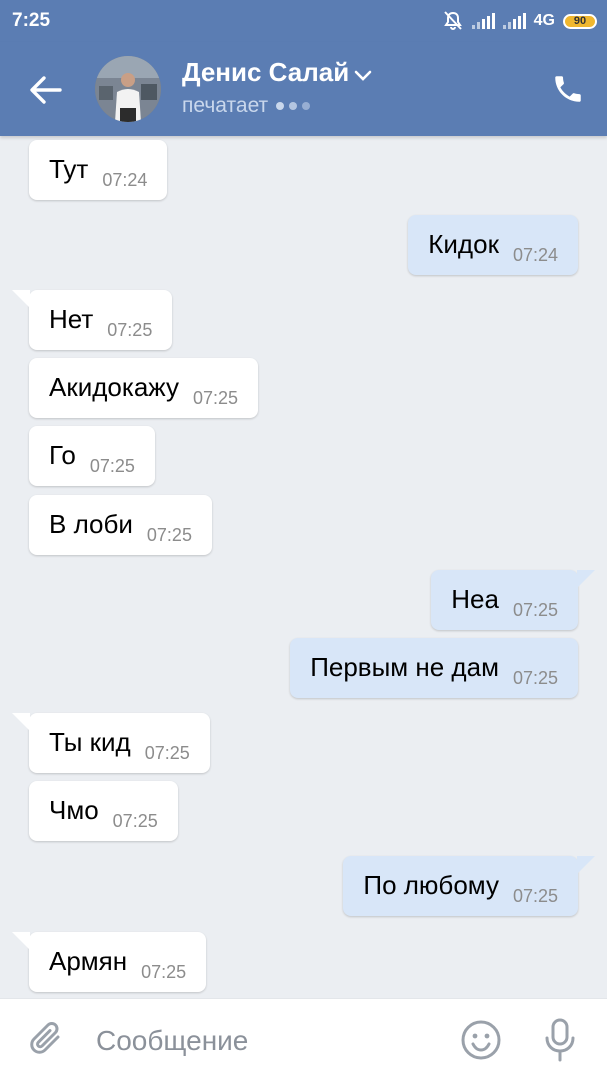 This screenshot has width=607, height=1081. Describe the element at coordinates (88, 961) in the screenshot. I see `message-text: Армян` at that location.